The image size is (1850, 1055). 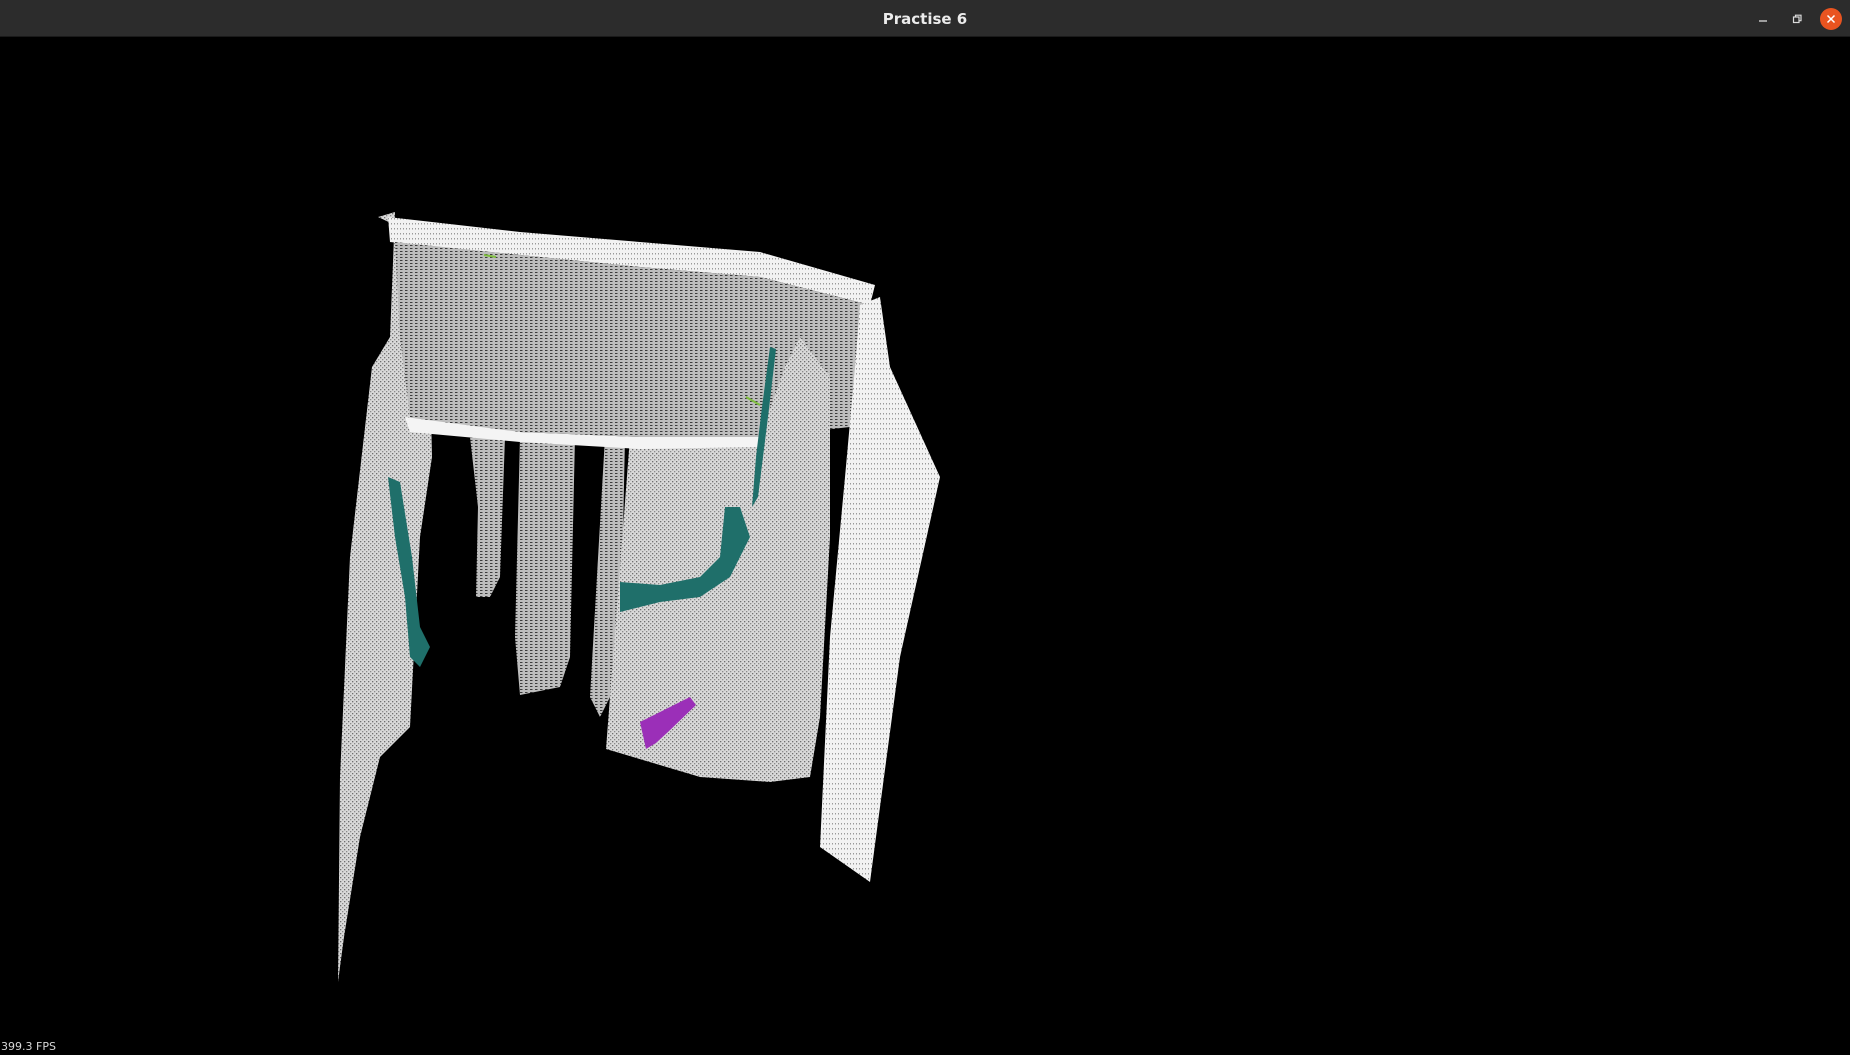 I want to click on title-bar: Practise 6, so click(x=925, y=18).